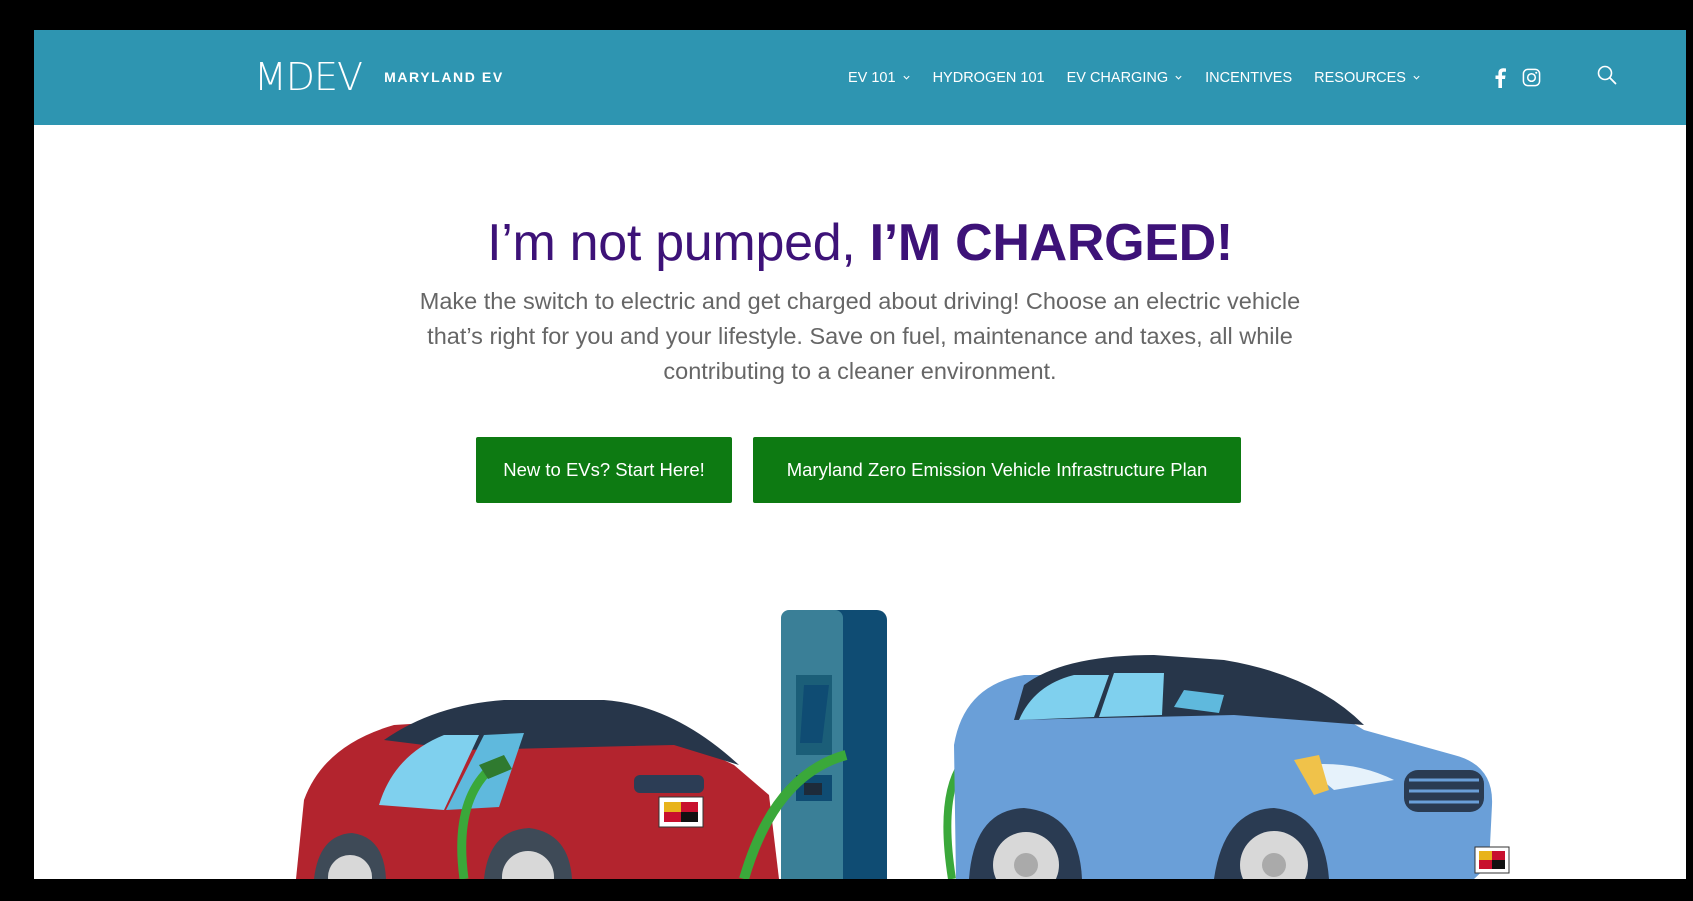  Describe the element at coordinates (1051, 243) in the screenshot. I see `hero-title-bold: I’M CHARGED!` at that location.